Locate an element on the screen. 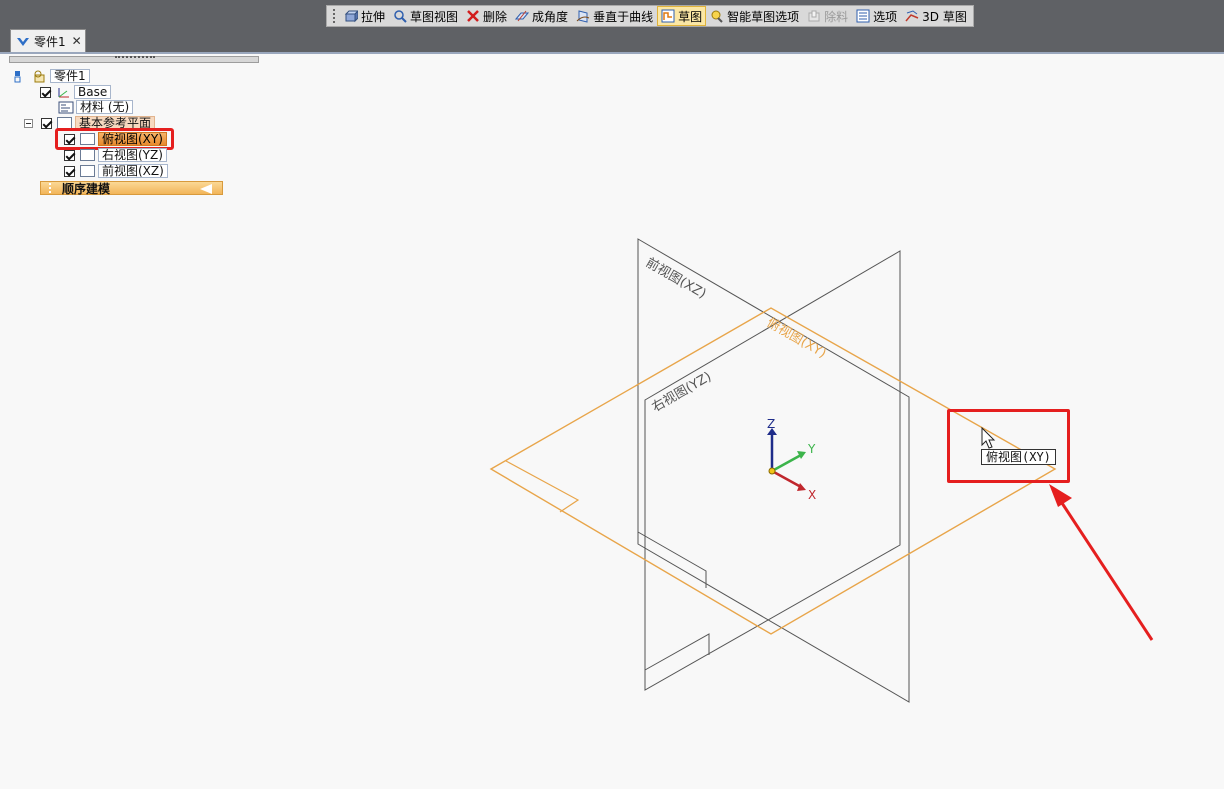 The image size is (1224, 789). collapse-toggle-icon is located at coordinates (28, 123).